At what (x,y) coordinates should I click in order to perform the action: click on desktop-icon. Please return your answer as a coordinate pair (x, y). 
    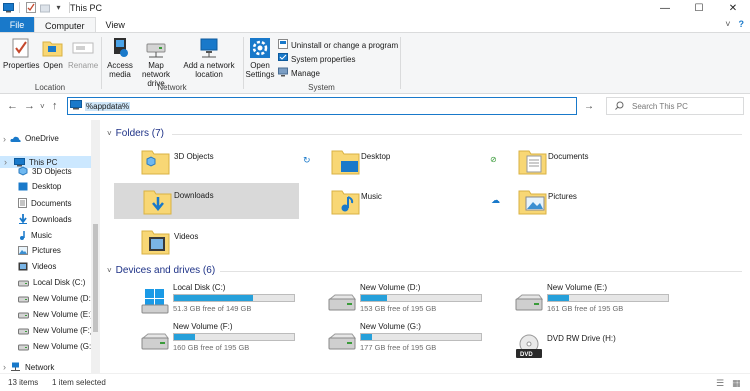
    Looking at the image, I should click on (23, 186).